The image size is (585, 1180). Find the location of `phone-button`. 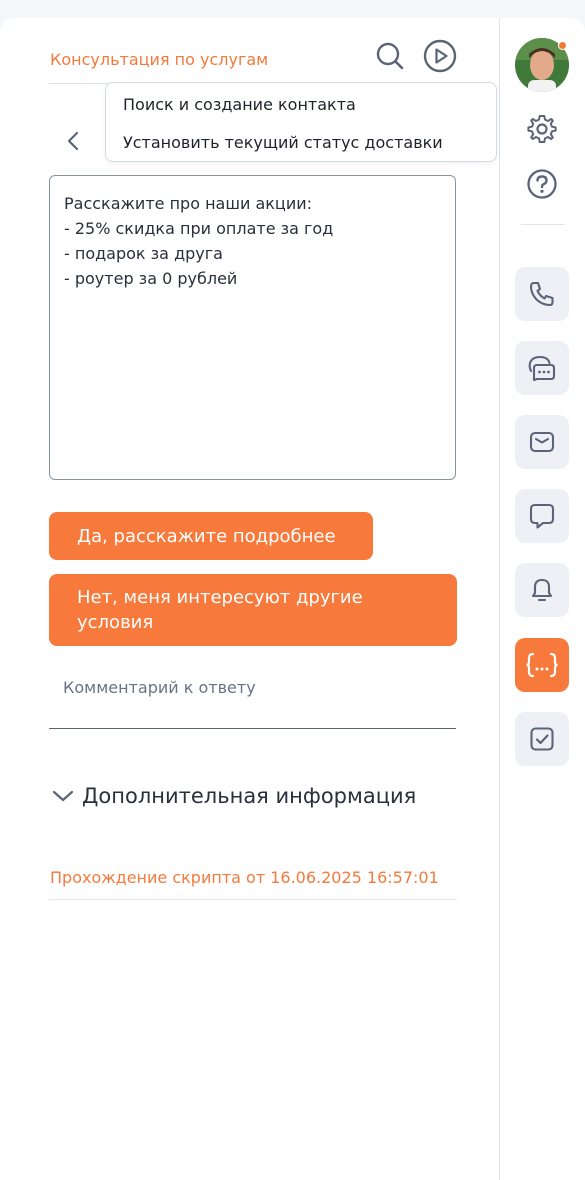

phone-button is located at coordinates (542, 294).